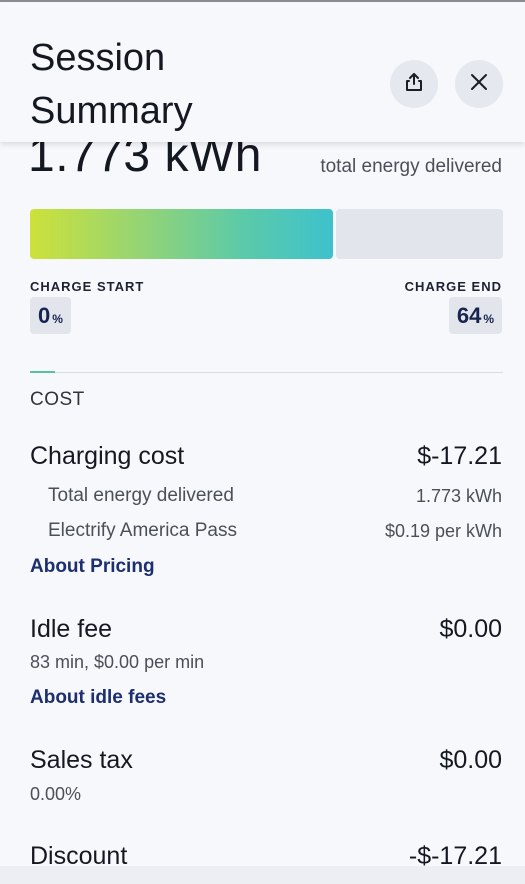  I want to click on sales-tax-title: Sales tax, so click(81, 760).